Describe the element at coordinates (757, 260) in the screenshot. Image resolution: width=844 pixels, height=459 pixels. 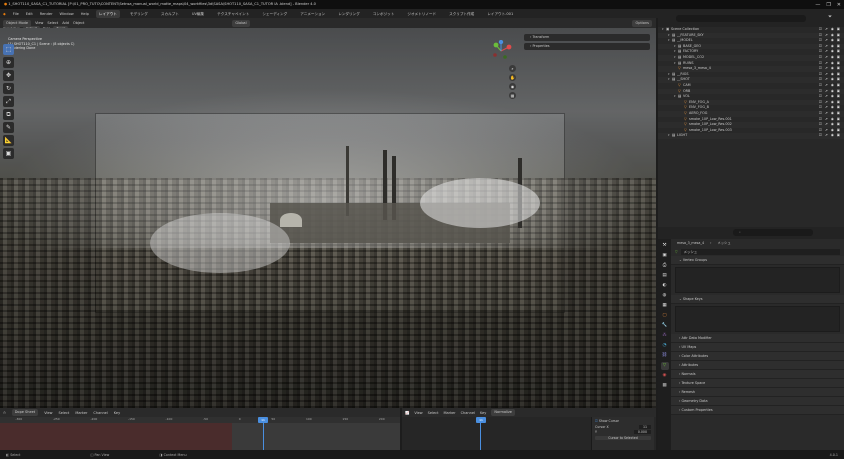
I see `panel-vertex-groups: ⌄ Vertex Groups` at that location.